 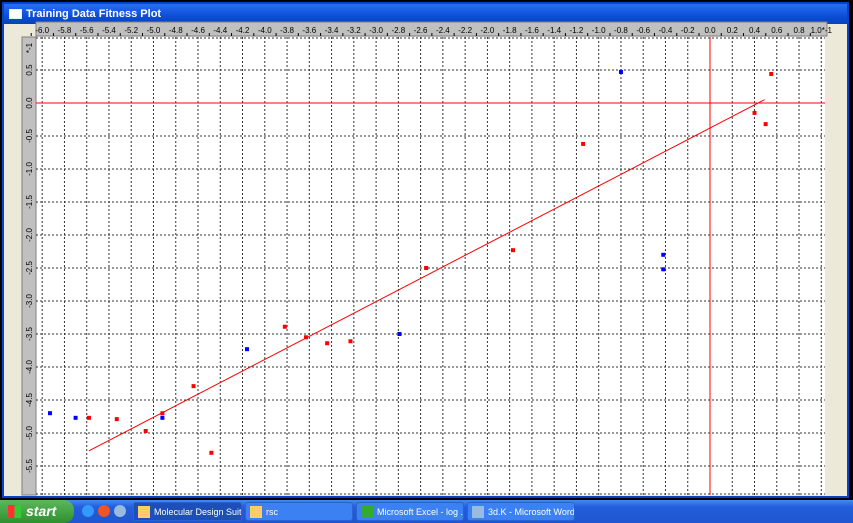 What do you see at coordinates (29, 301) in the screenshot?
I see `y-tick-label: -3.0` at bounding box center [29, 301].